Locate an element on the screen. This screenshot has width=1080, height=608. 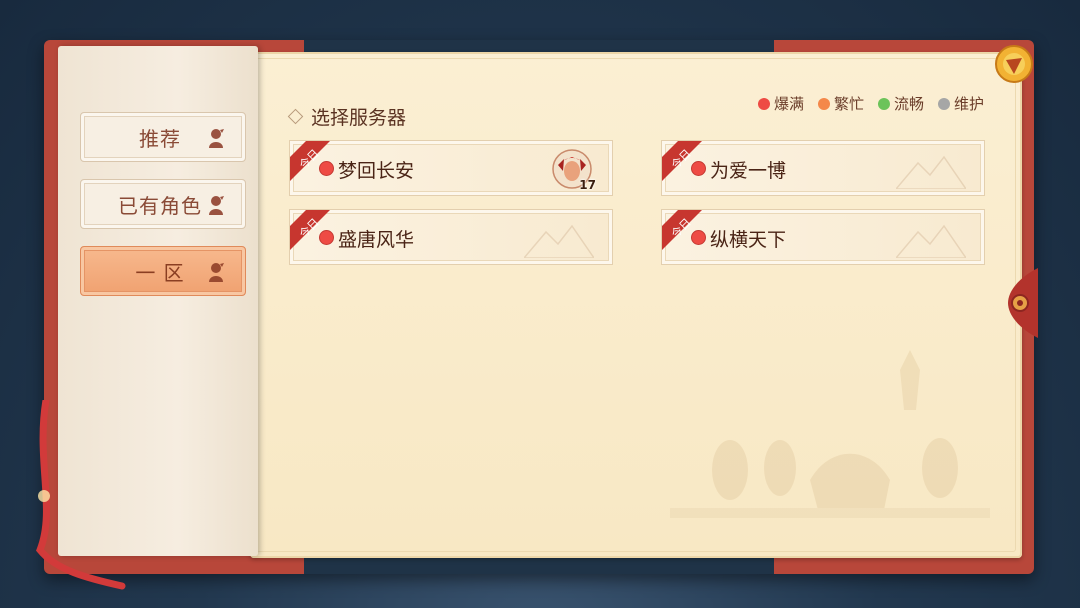
server-name: 纵横天下 is located at coordinates (748, 240).